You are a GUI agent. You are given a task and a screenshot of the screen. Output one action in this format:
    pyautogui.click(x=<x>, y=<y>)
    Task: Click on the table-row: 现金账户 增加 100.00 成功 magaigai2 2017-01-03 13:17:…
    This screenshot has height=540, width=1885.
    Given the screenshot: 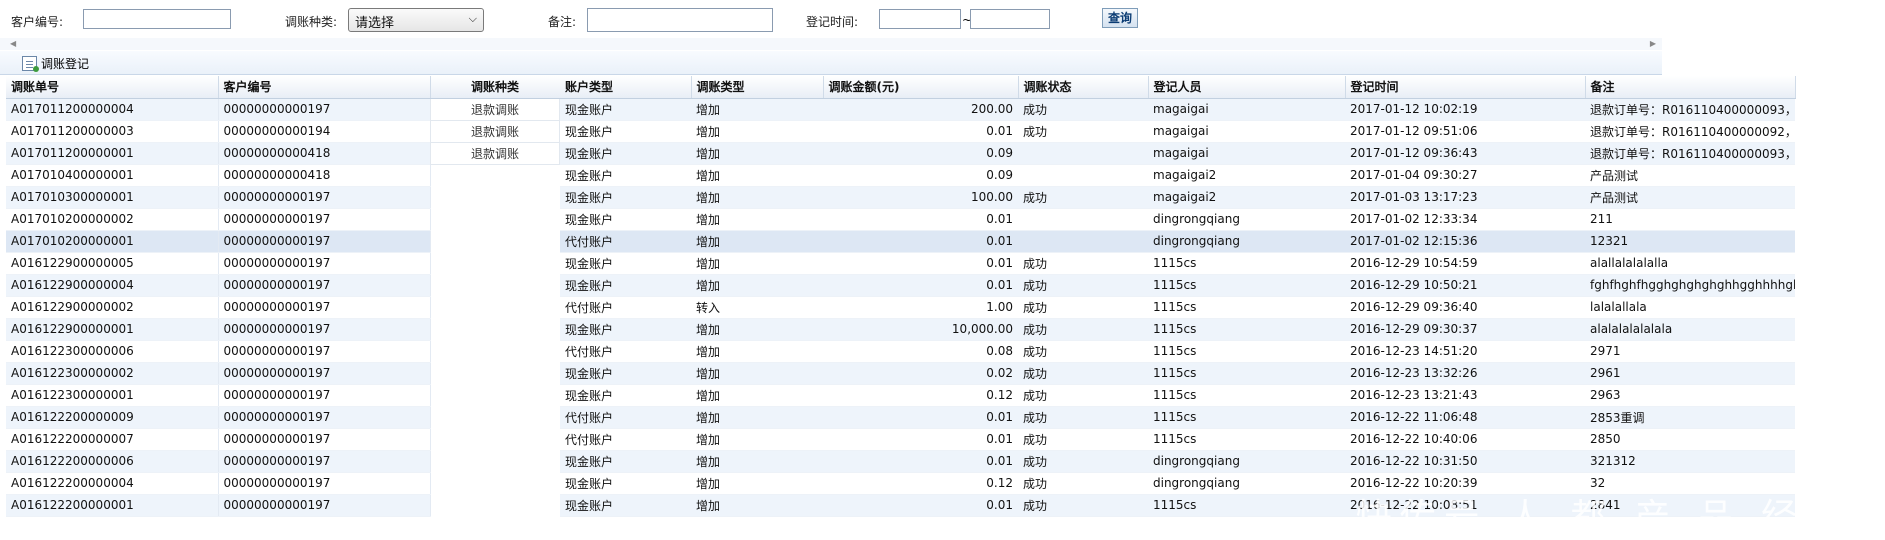 What is the action you would take?
    pyautogui.click(x=1177, y=197)
    